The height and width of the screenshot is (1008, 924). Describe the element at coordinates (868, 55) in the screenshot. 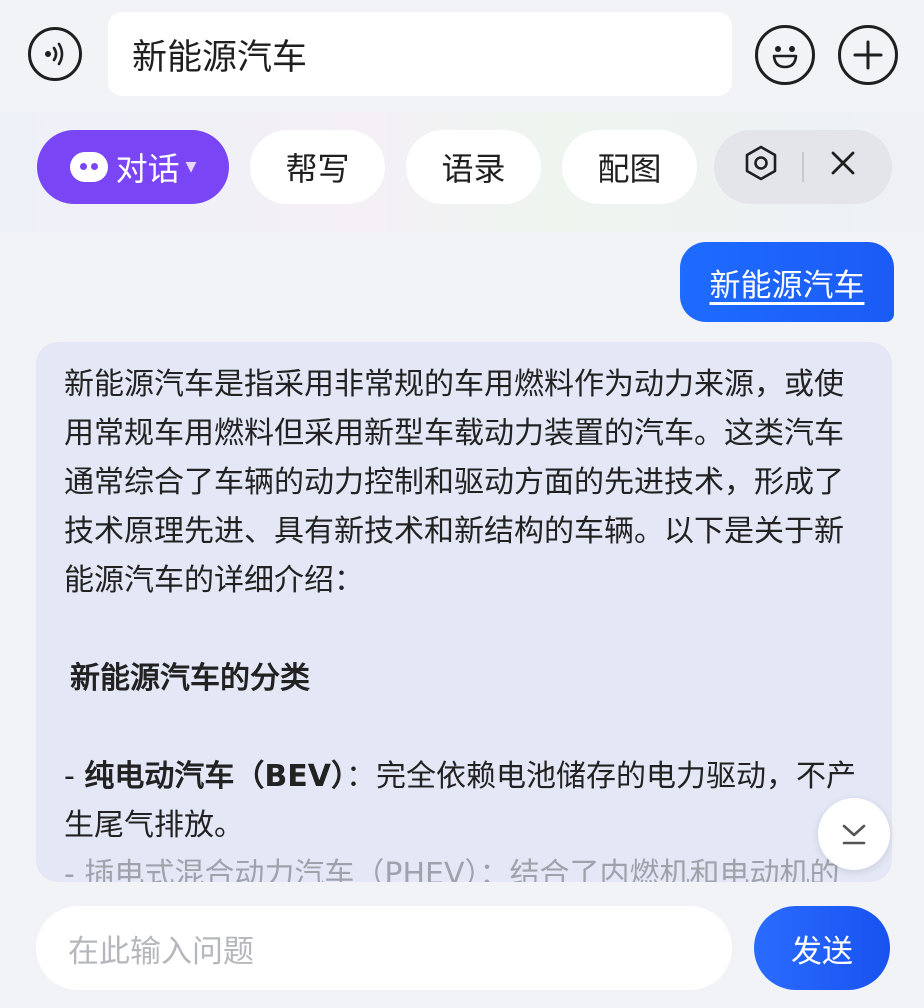

I see `plus-icon` at that location.